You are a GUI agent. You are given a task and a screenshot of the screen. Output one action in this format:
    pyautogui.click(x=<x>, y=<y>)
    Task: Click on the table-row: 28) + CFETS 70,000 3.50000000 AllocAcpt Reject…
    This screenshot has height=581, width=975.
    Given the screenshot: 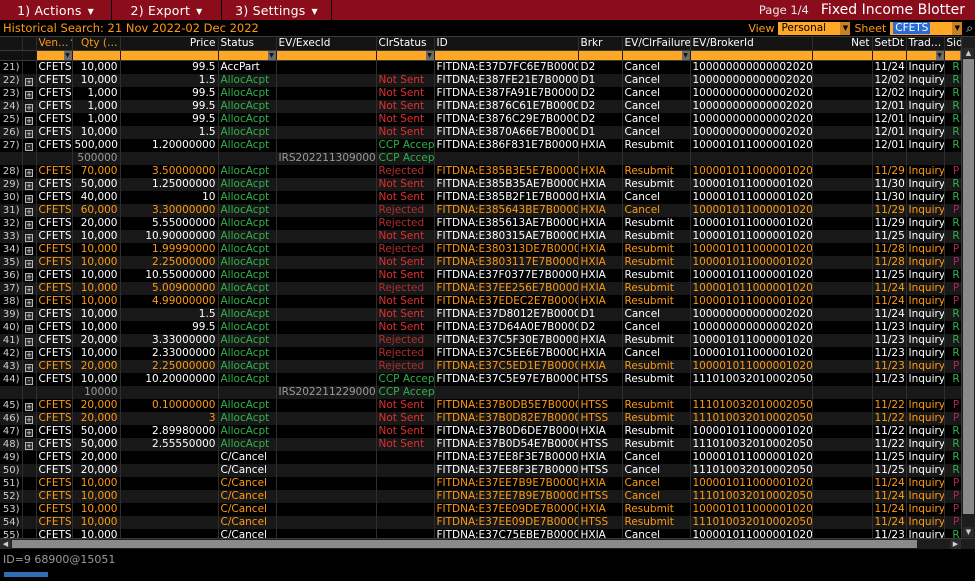 What is the action you would take?
    pyautogui.click(x=487, y=171)
    